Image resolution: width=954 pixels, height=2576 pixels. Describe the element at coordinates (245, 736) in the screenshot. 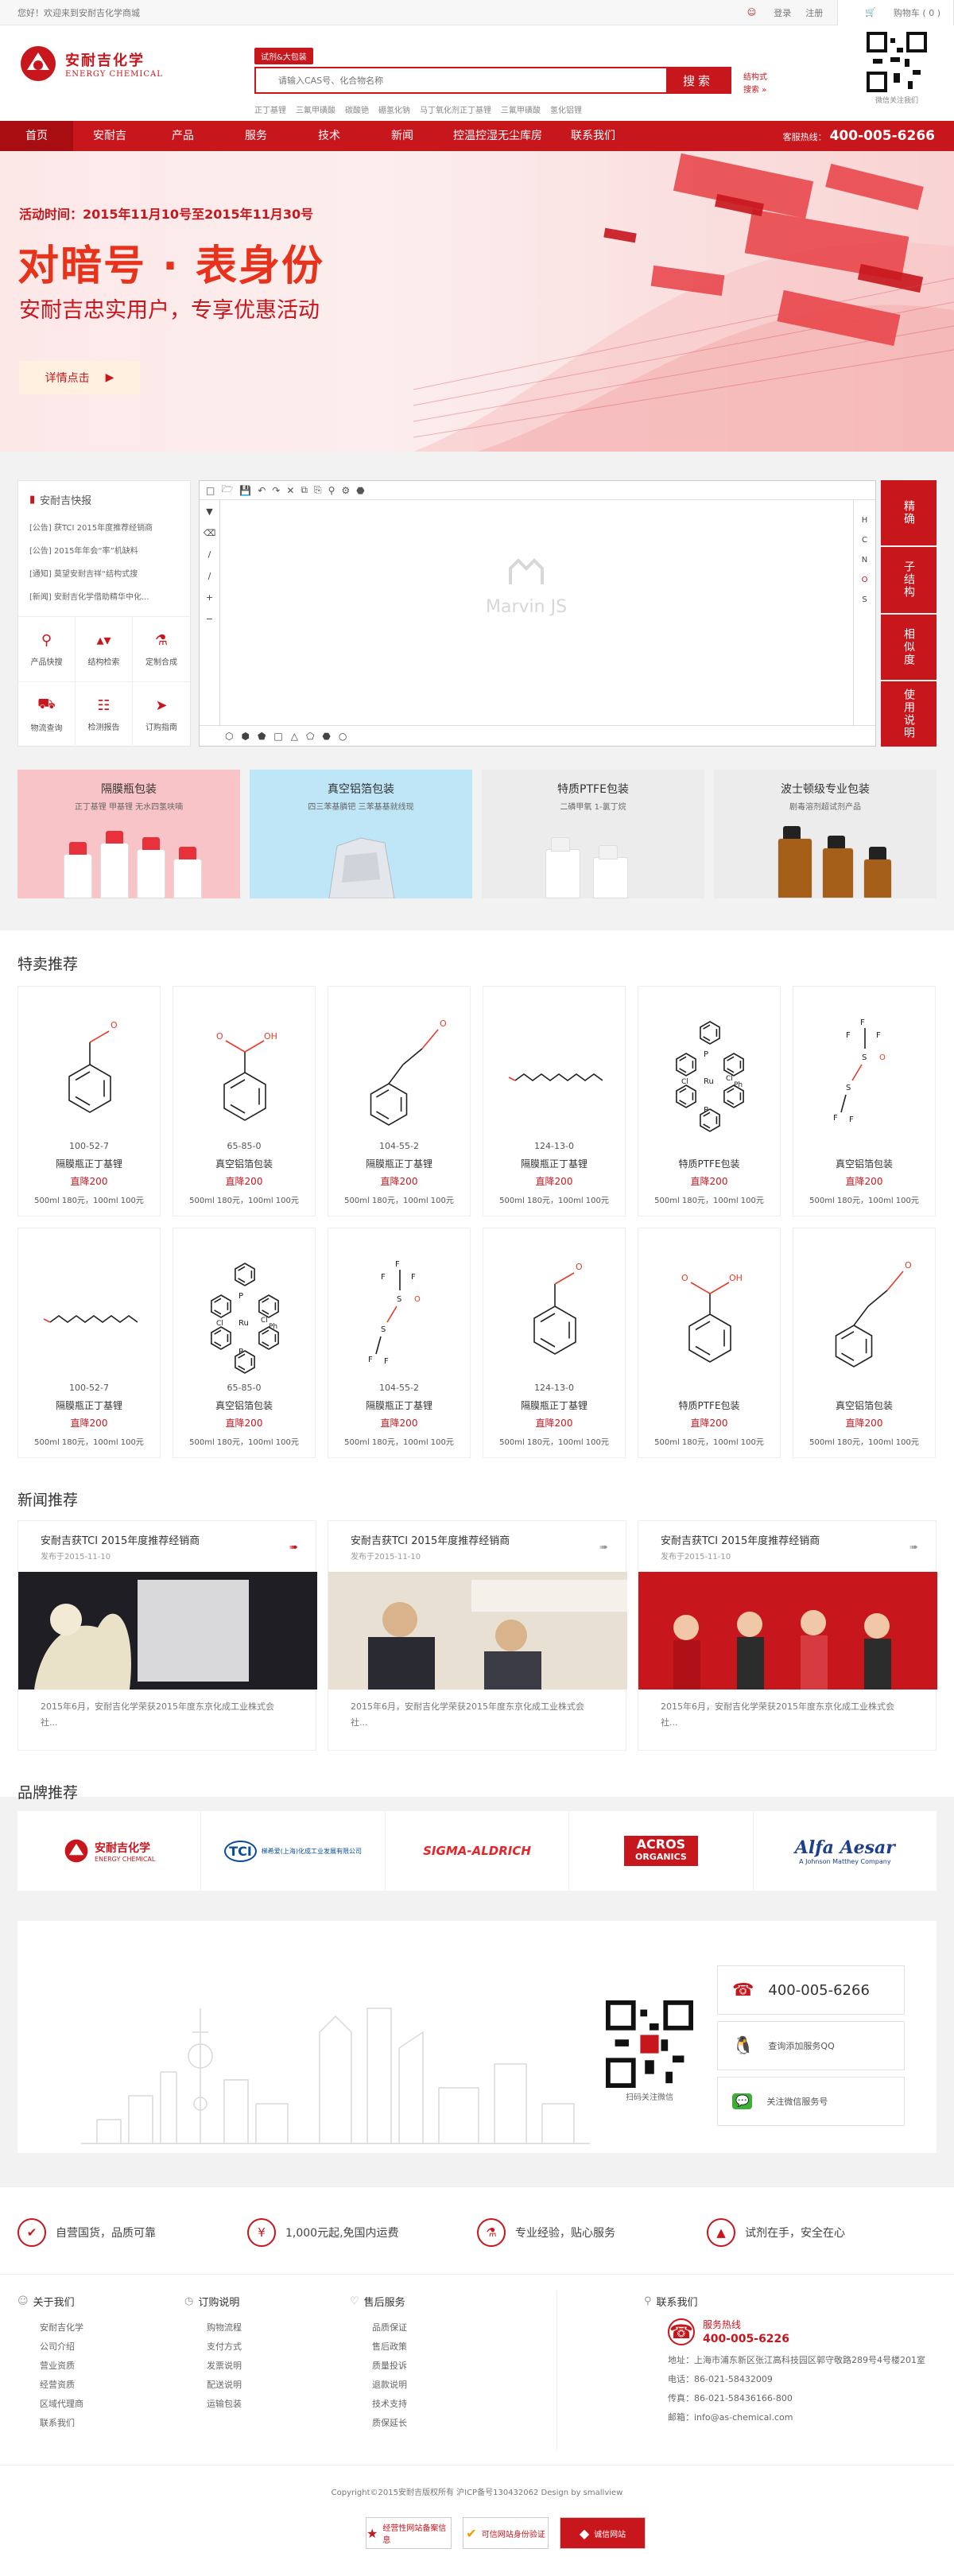

I see `cyclohexane-icon: ⬢` at that location.